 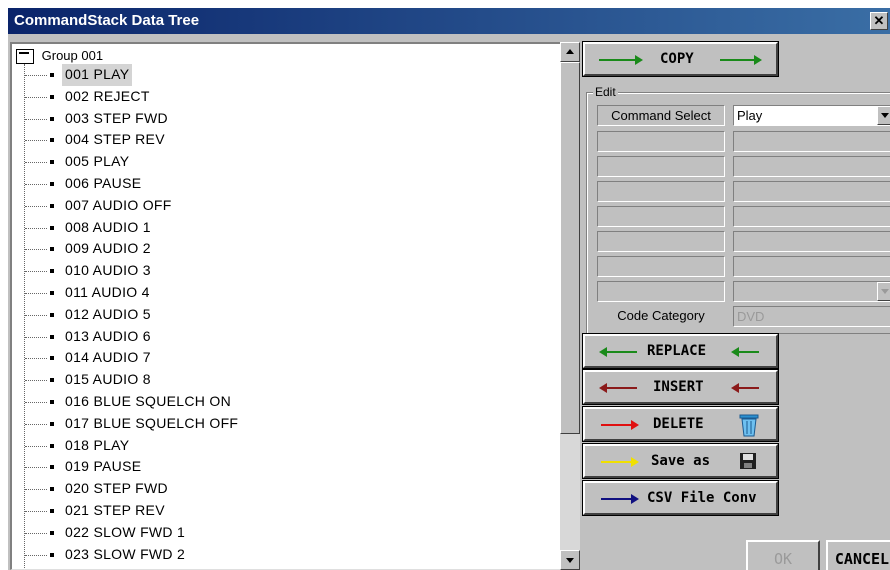 I want to click on trash-can-icon, so click(x=749, y=425).